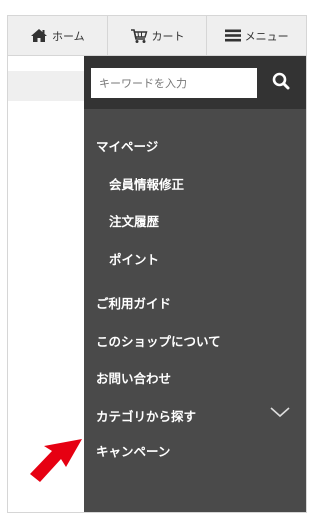 The image size is (333, 528). What do you see at coordinates (232, 35) in the screenshot?
I see `hamburger-icon` at bounding box center [232, 35].